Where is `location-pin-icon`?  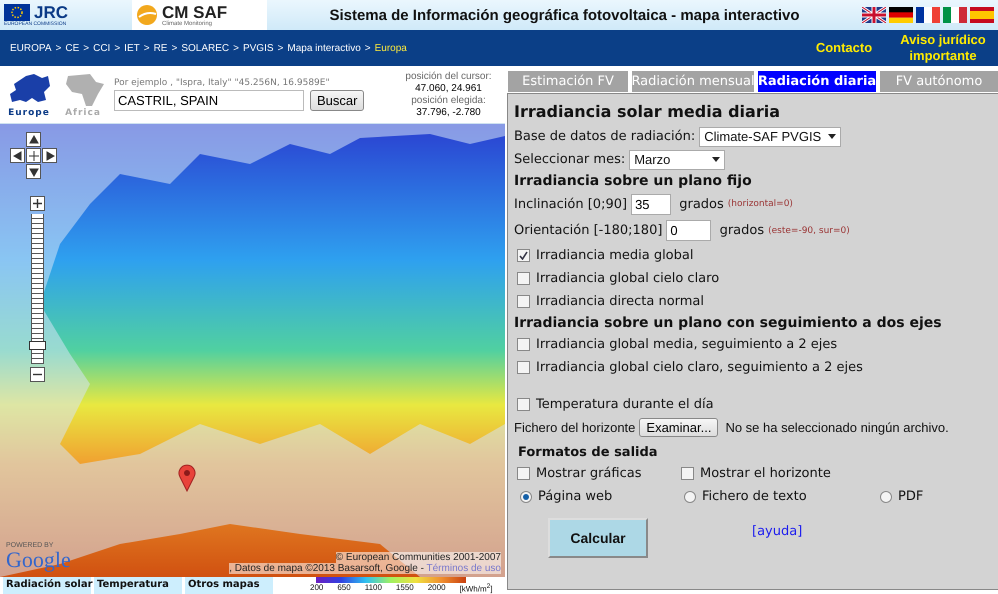 location-pin-icon is located at coordinates (187, 478).